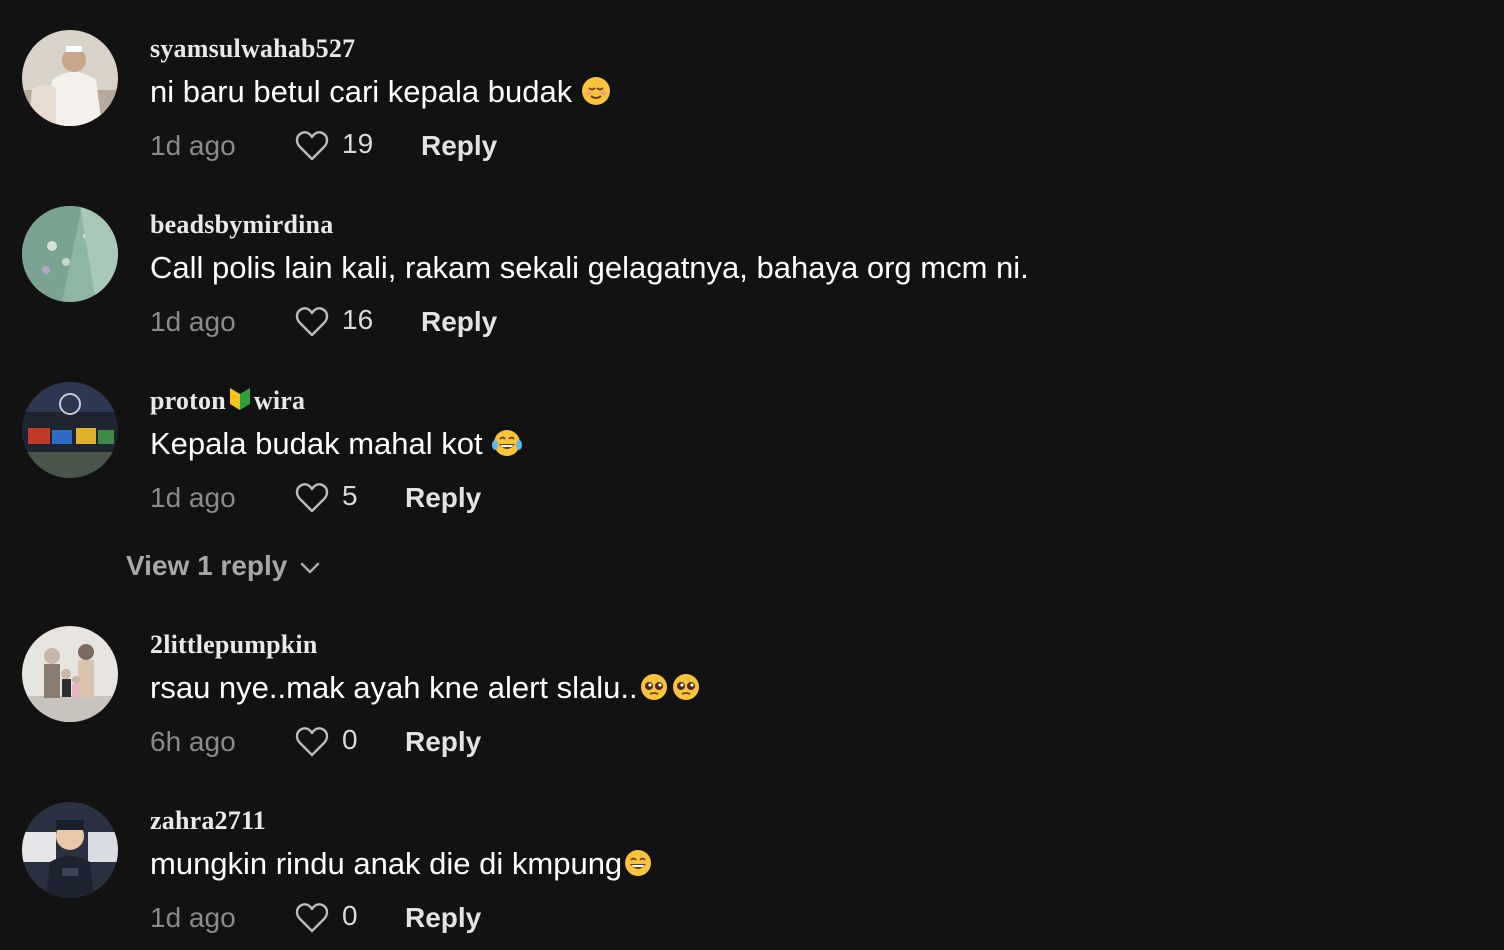 This screenshot has height=950, width=1504. I want to click on comment-text: mungkin rindu anak die di kmpung, so click(402, 866).